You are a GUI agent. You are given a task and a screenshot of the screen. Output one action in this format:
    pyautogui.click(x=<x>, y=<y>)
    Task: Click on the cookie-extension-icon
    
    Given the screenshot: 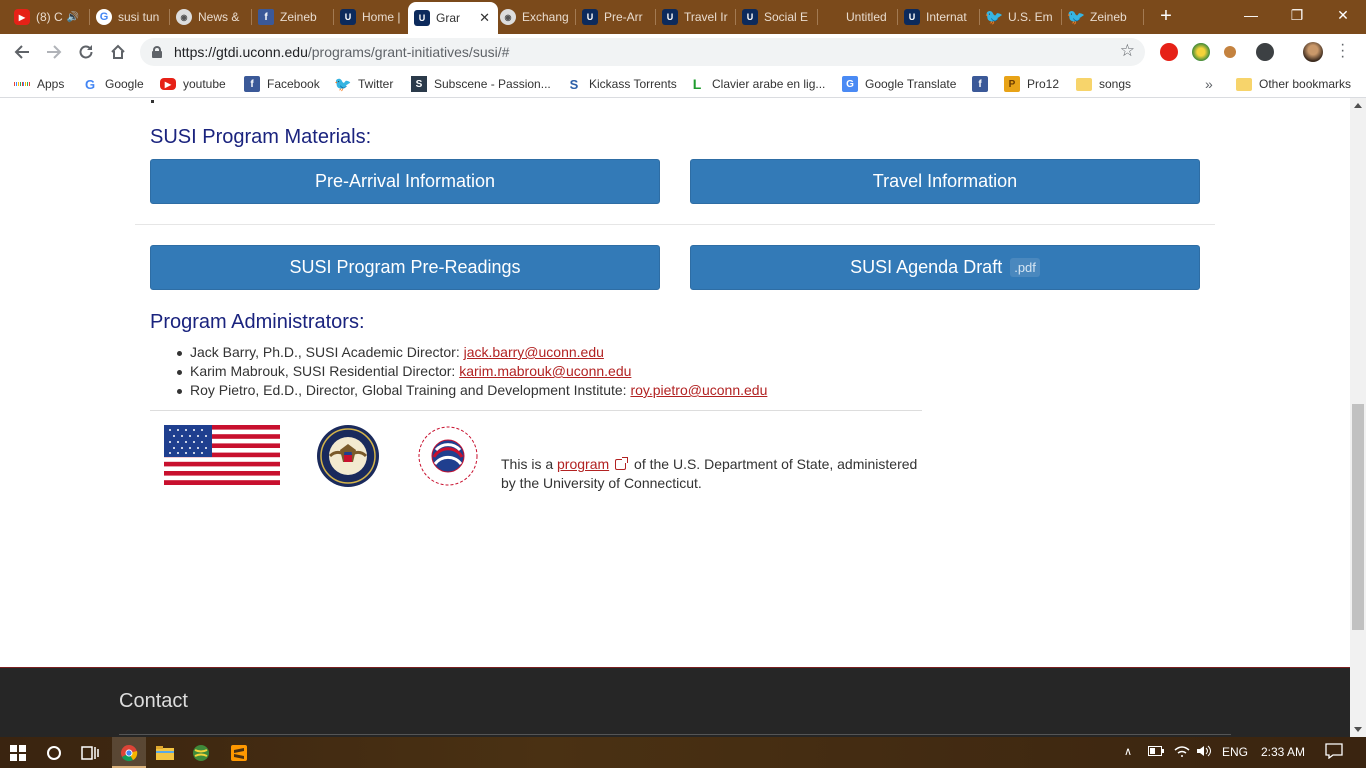 What is the action you would take?
    pyautogui.click(x=1230, y=52)
    